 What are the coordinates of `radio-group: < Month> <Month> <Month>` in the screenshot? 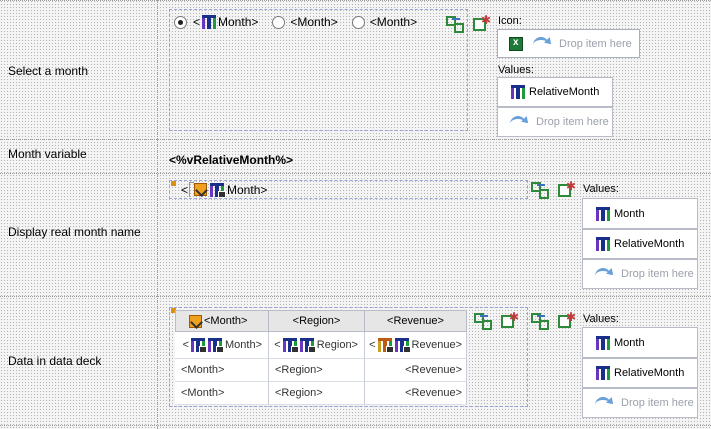 It's located at (295, 22).